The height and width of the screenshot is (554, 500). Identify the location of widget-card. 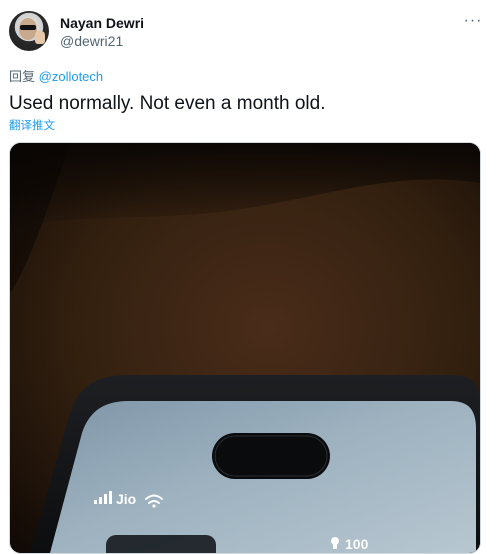
(161, 544).